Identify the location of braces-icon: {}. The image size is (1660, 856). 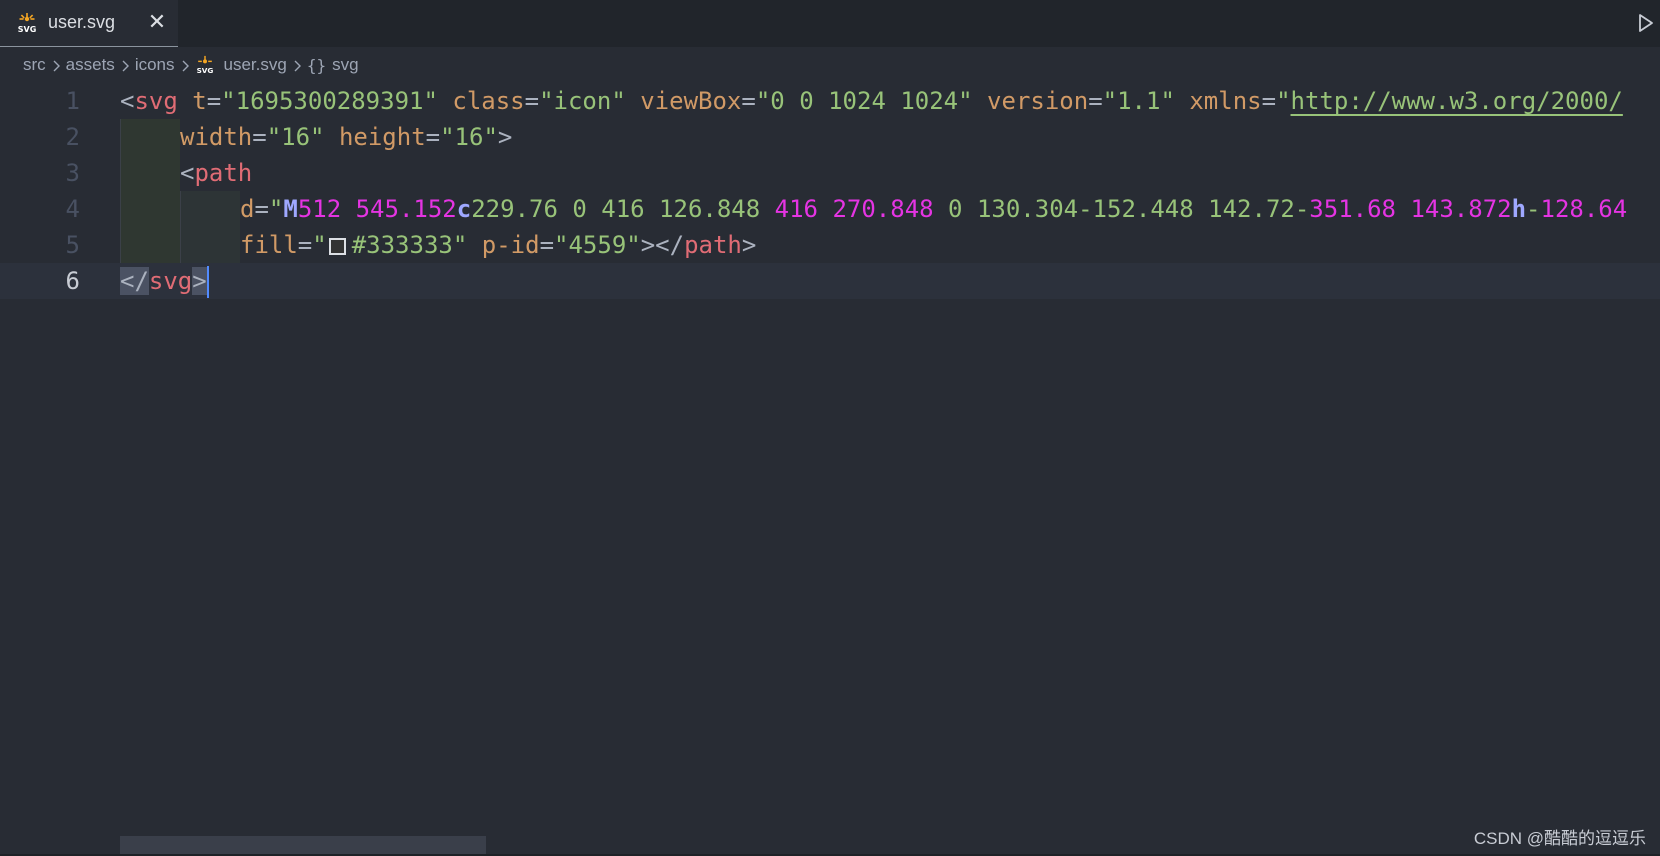
(316, 65).